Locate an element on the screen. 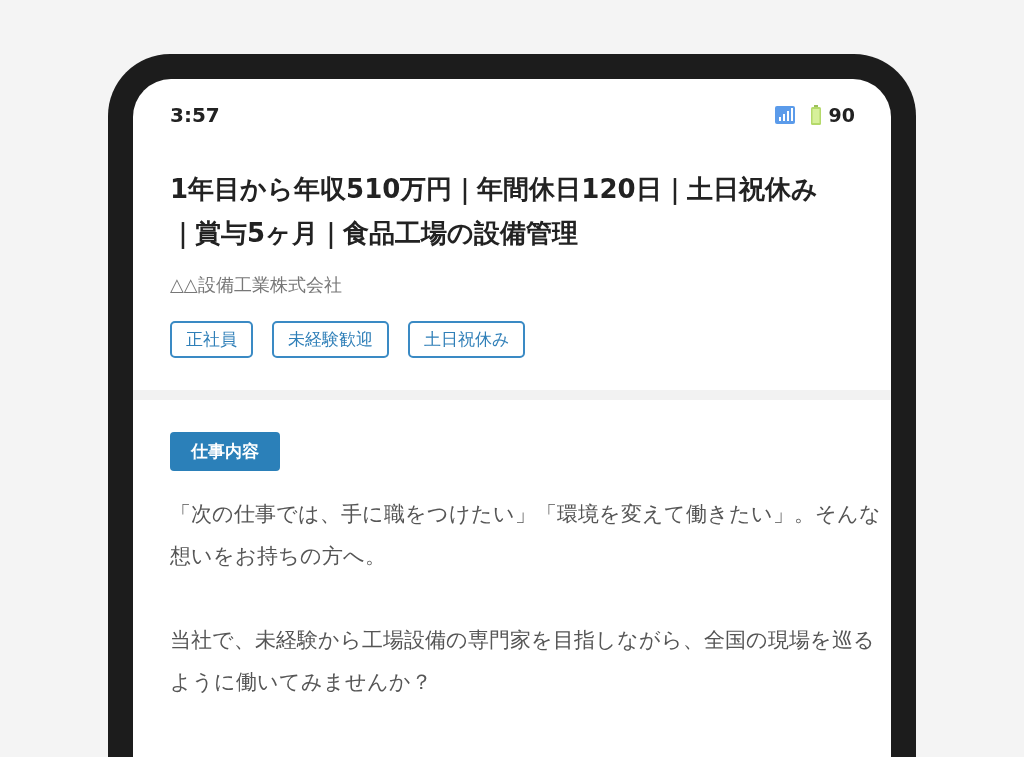 The image size is (1024, 757). job-tag: 土日祝休み is located at coordinates (466, 339).